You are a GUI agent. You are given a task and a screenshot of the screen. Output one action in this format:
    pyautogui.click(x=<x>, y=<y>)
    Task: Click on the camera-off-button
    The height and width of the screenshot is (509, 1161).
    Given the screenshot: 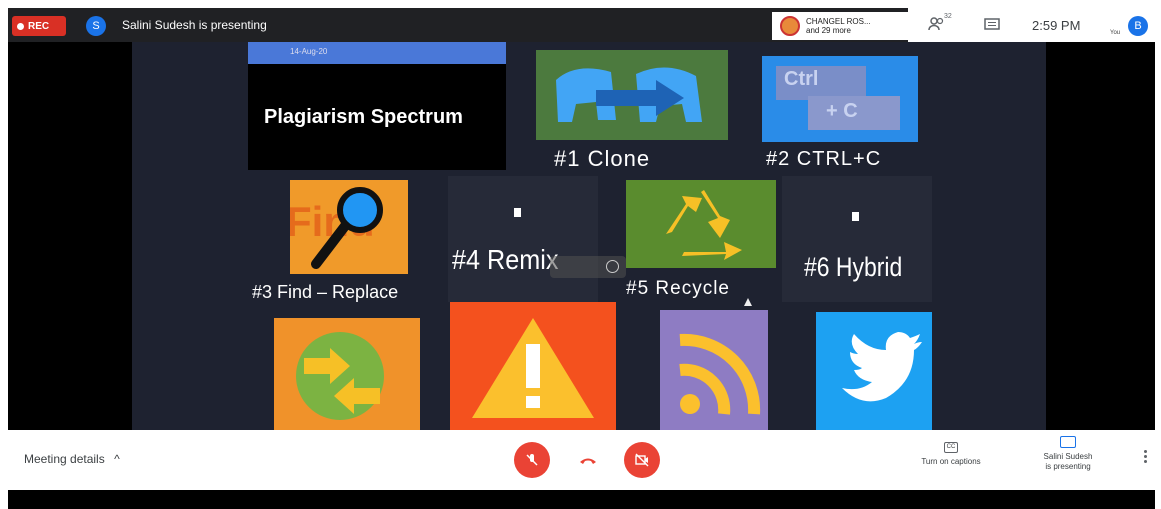 What is the action you would take?
    pyautogui.click(x=642, y=460)
    